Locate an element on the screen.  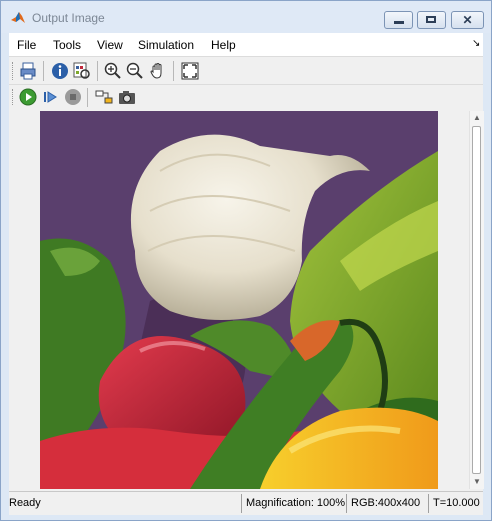
info-icon is located at coordinates (60, 71).